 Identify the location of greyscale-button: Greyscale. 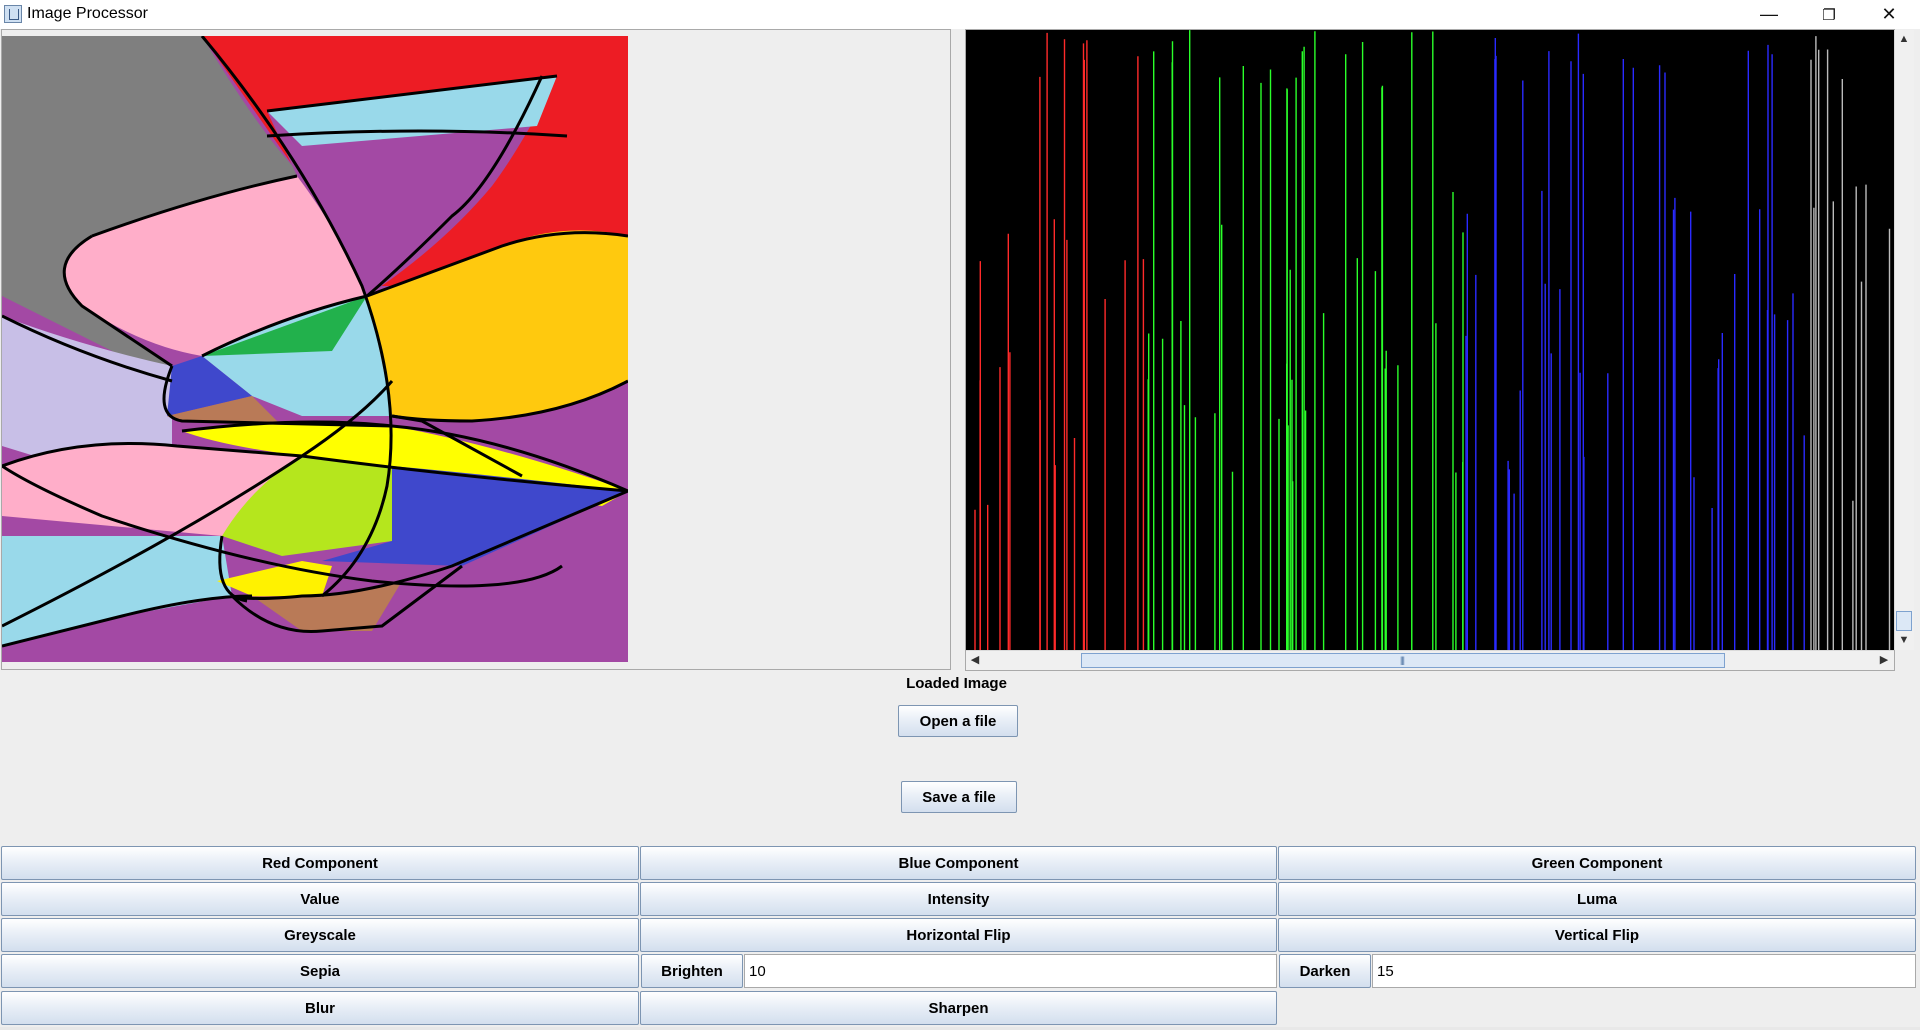
(320, 935).